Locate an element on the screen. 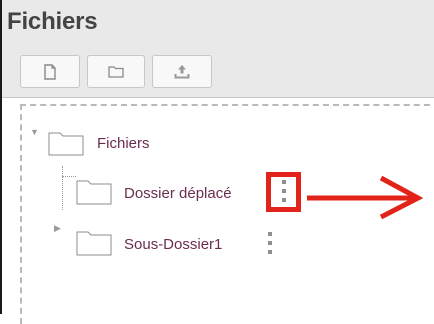 Image resolution: width=434 pixels, height=324 pixels. new-folder-button is located at coordinates (116, 71).